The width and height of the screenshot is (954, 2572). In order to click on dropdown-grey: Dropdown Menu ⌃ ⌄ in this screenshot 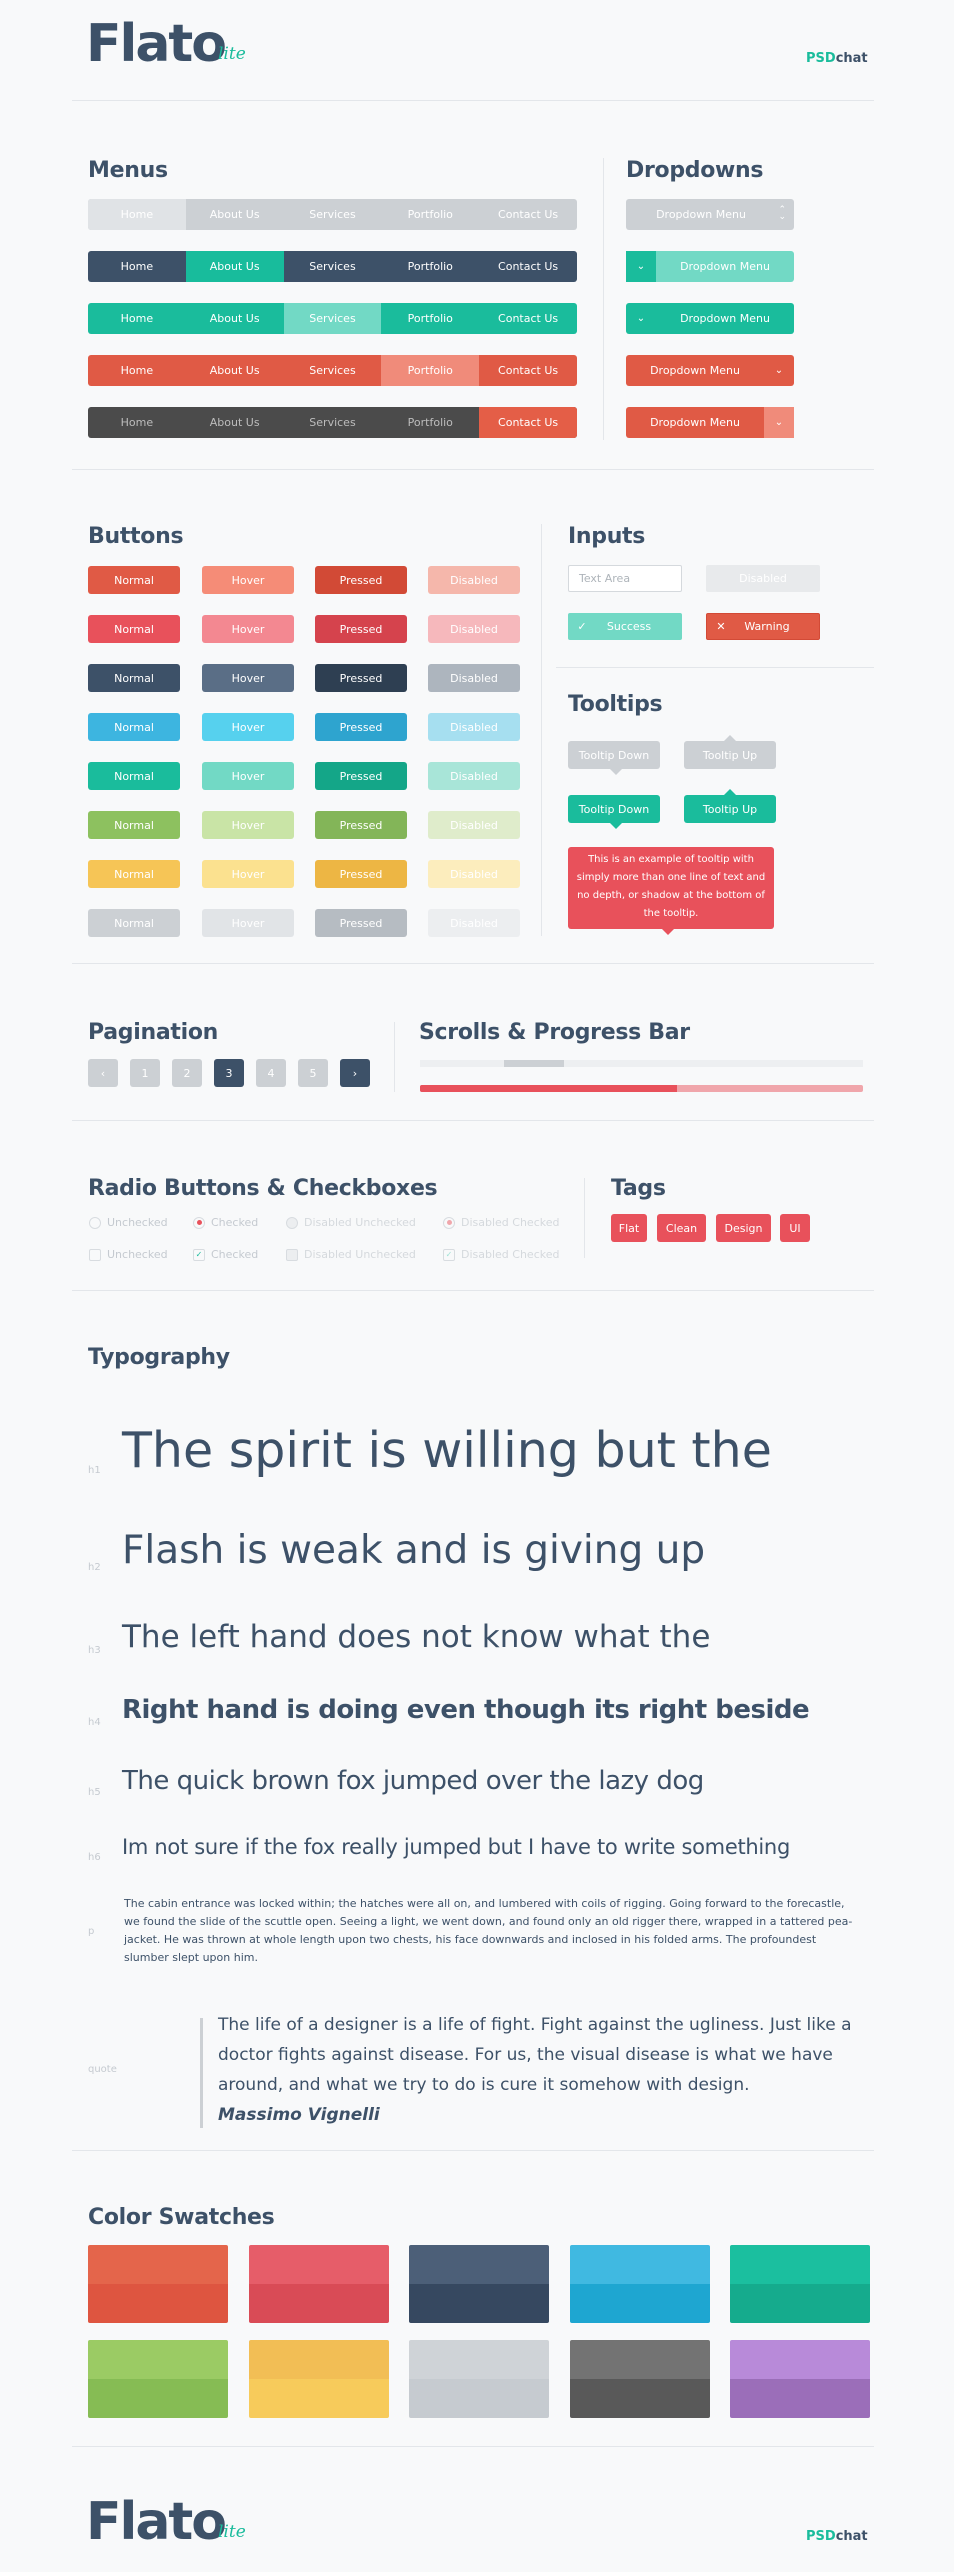, I will do `click(710, 214)`.